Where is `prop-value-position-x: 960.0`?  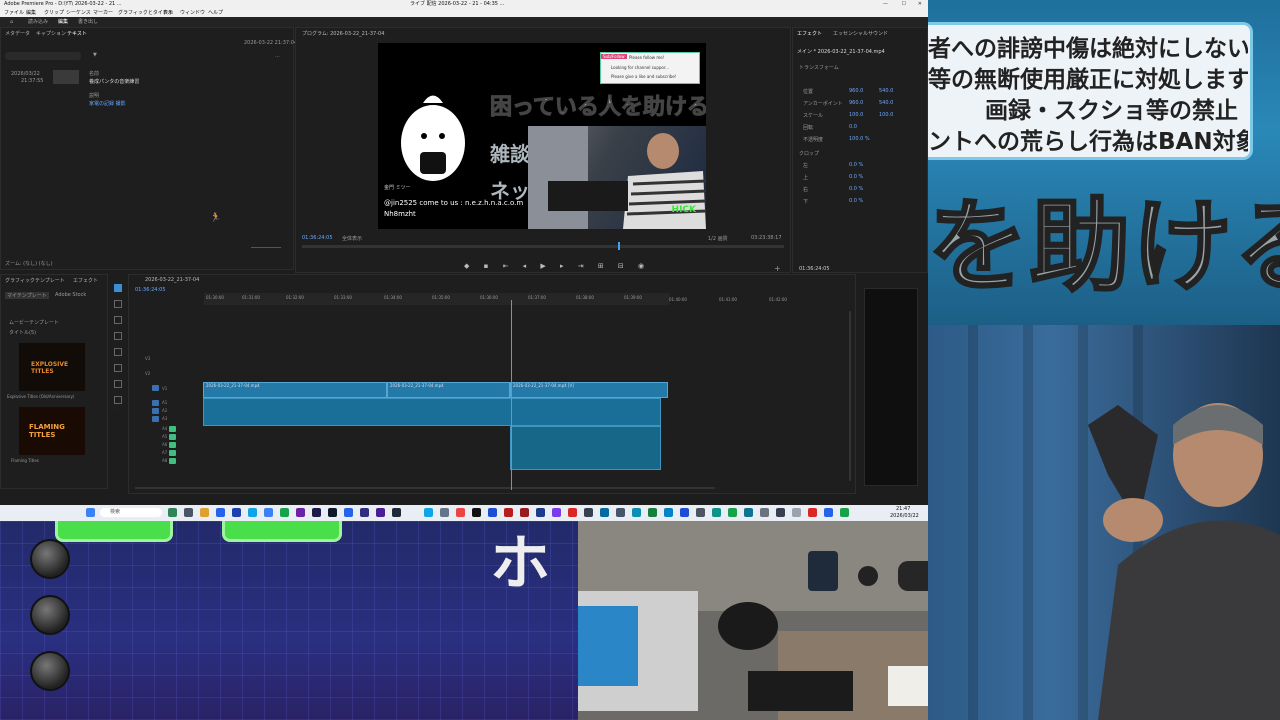
prop-value-position-x: 960.0 is located at coordinates (856, 91).